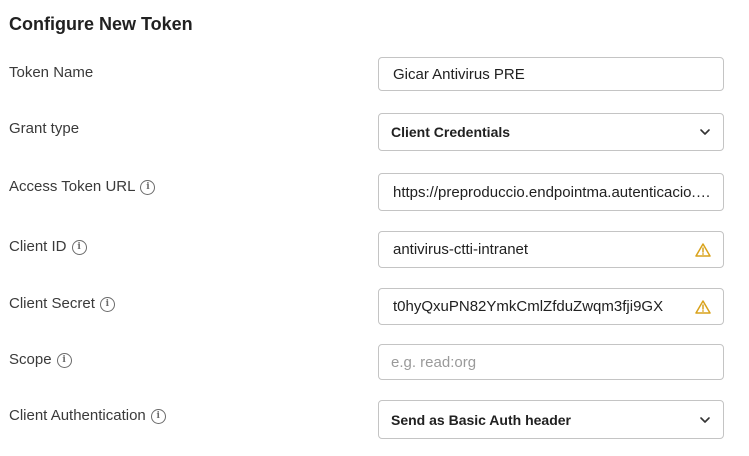 Image resolution: width=749 pixels, height=456 pixels. What do you see at coordinates (374, 249) in the screenshot?
I see `client-id-row: Client ID i antivirus-ctti-intranet` at bounding box center [374, 249].